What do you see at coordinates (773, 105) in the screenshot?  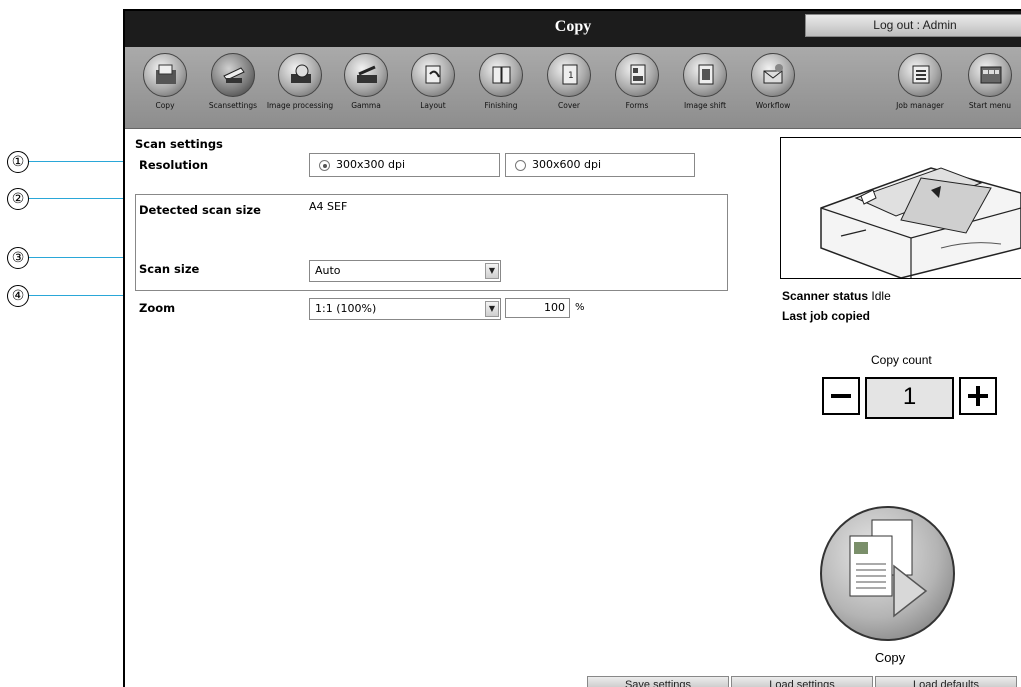 I see `tool-label: Workflow` at bounding box center [773, 105].